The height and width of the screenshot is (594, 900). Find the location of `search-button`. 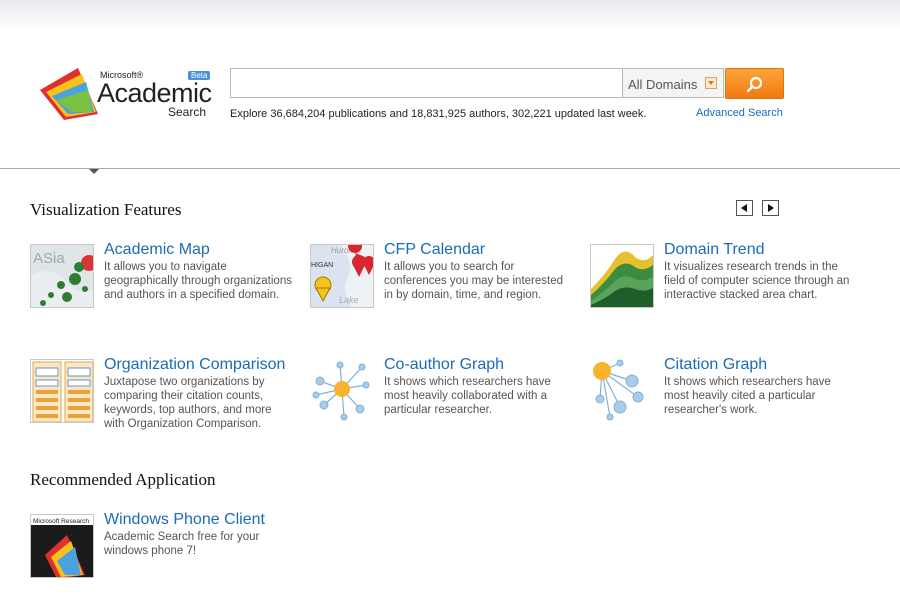

search-button is located at coordinates (754, 83).